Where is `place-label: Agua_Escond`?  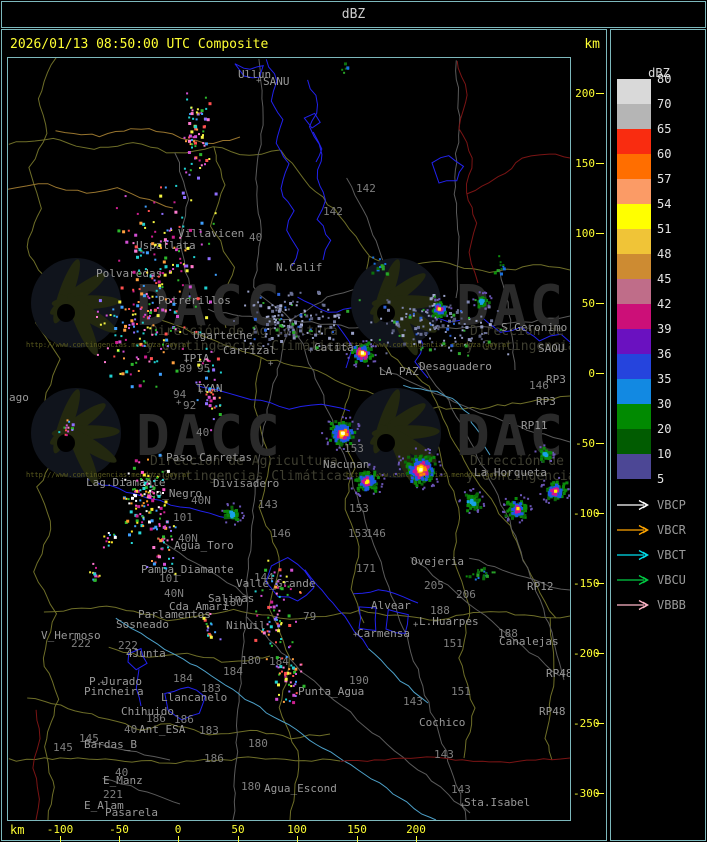
place-label: Agua_Escond is located at coordinates (300, 788).